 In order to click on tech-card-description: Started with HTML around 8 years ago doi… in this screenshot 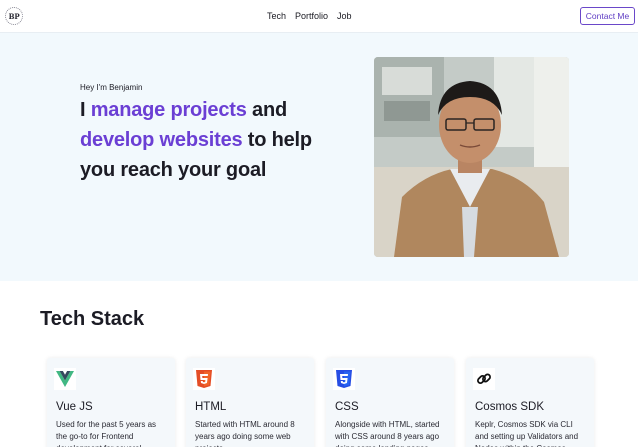, I will do `click(245, 433)`.